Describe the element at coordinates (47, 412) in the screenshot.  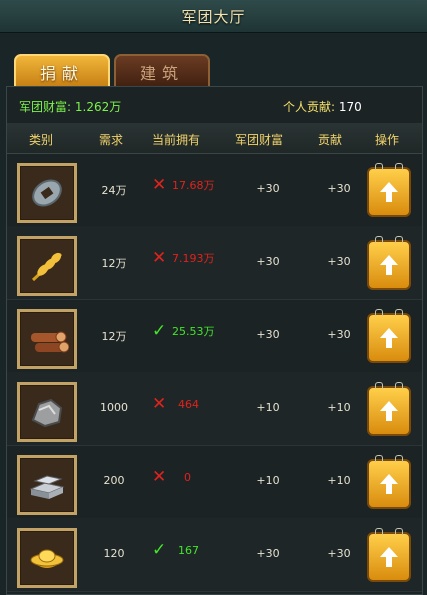
I see `ore-rock-icon` at that location.